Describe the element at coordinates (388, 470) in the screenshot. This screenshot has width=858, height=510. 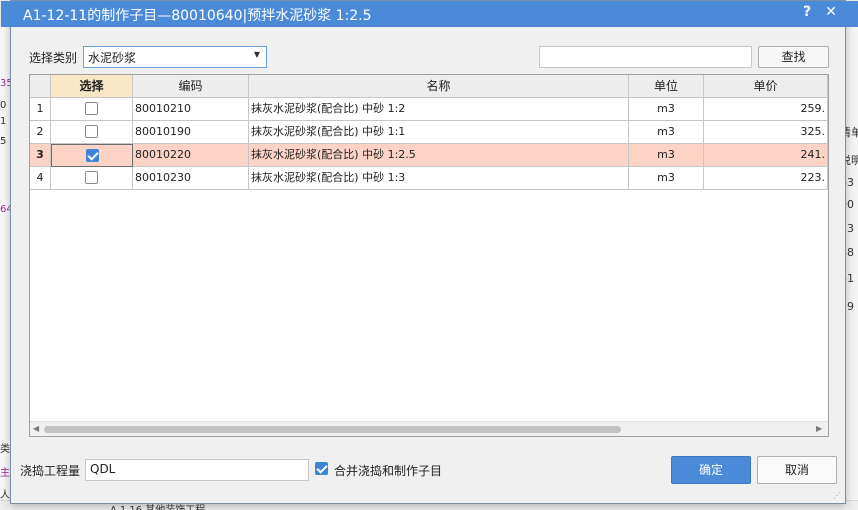
I see `merge-checkbox-label: 合并浇捣和制作子目` at that location.